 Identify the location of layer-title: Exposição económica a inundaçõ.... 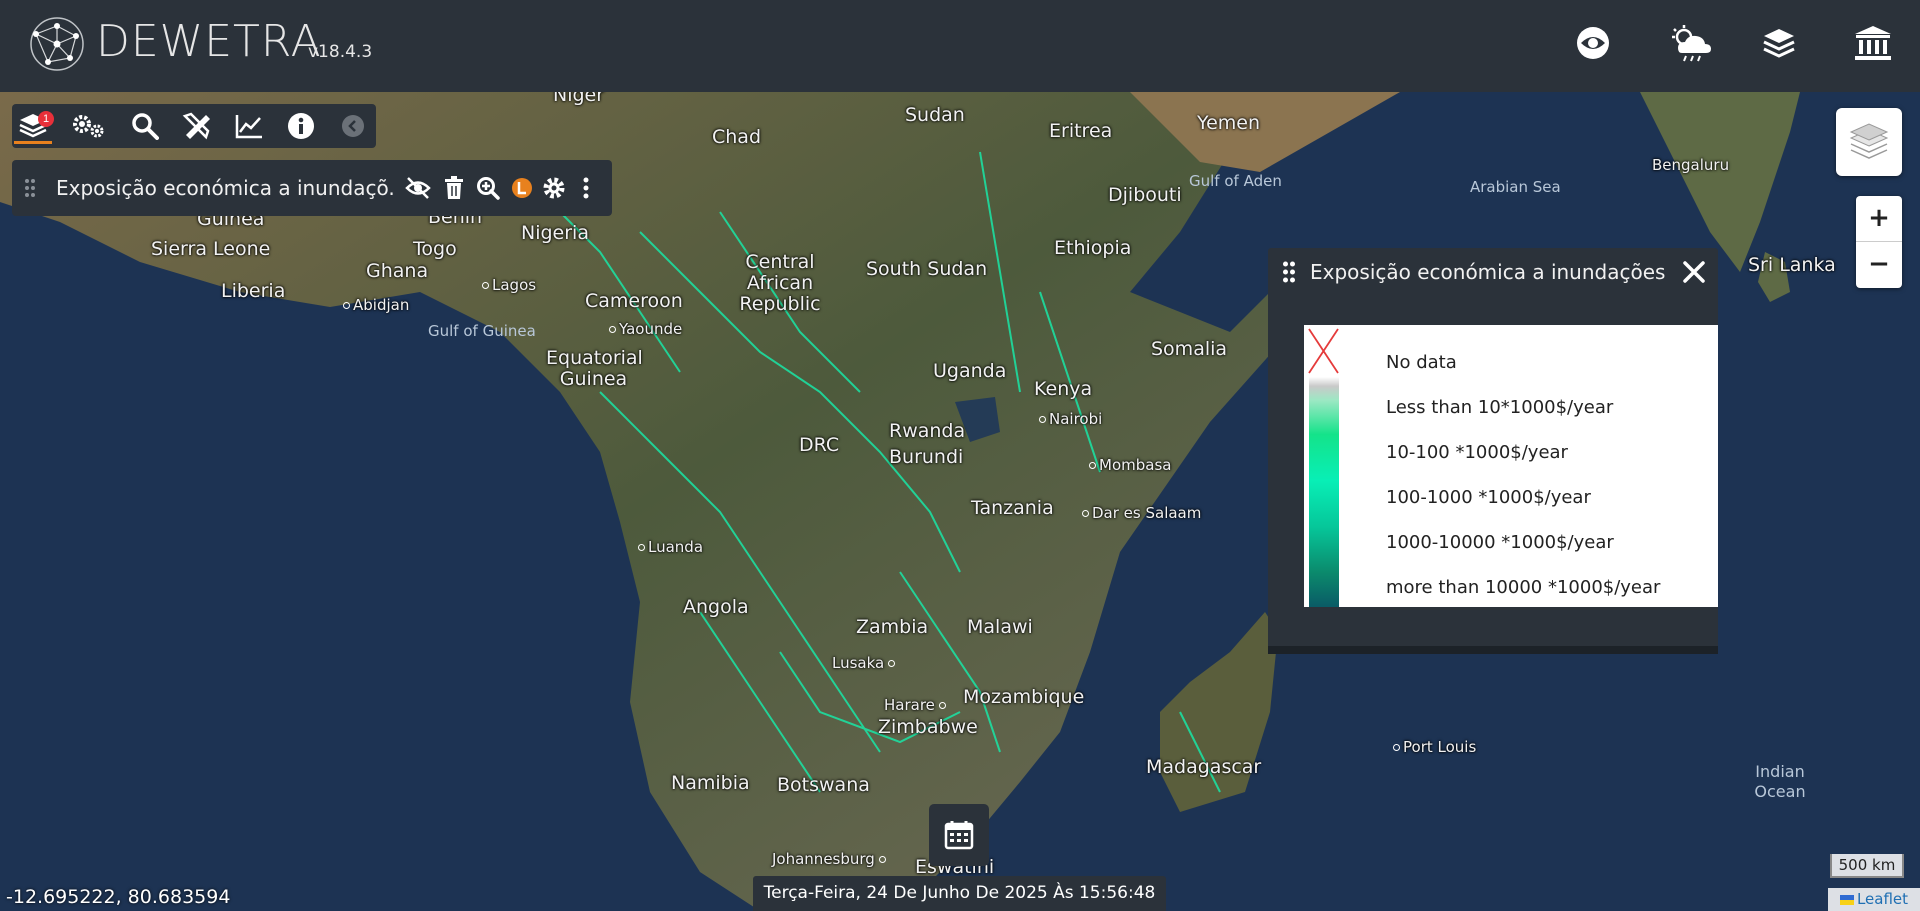
(226, 188).